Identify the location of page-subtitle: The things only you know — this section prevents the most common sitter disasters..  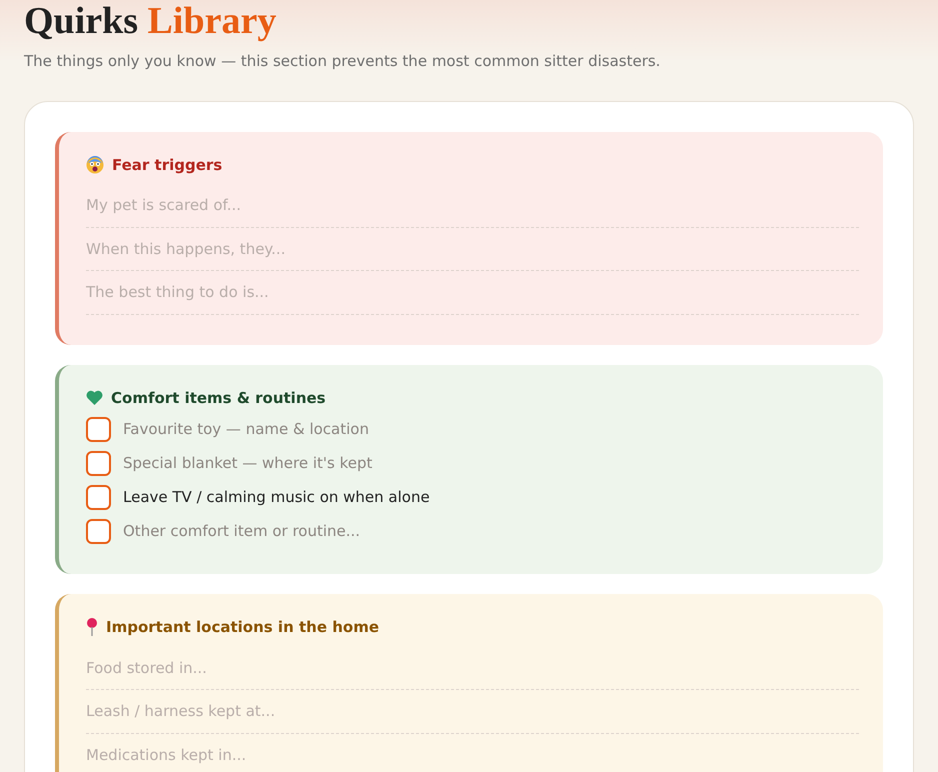
(343, 61).